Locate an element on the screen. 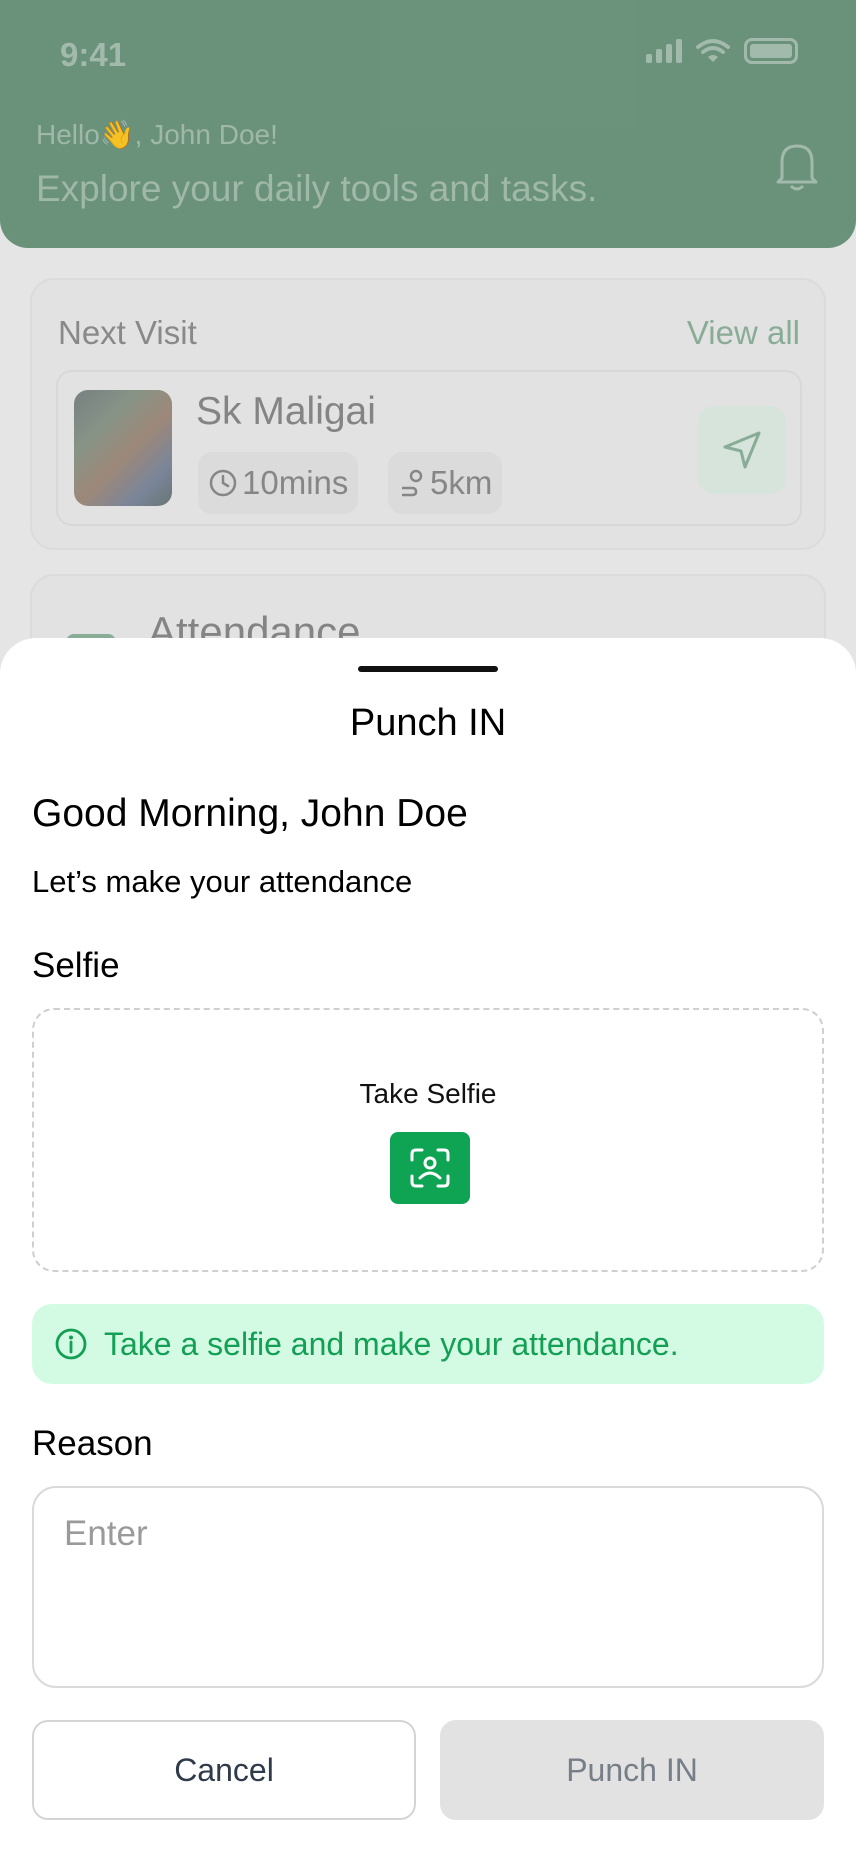  reason-label: Reason is located at coordinates (92, 1443).